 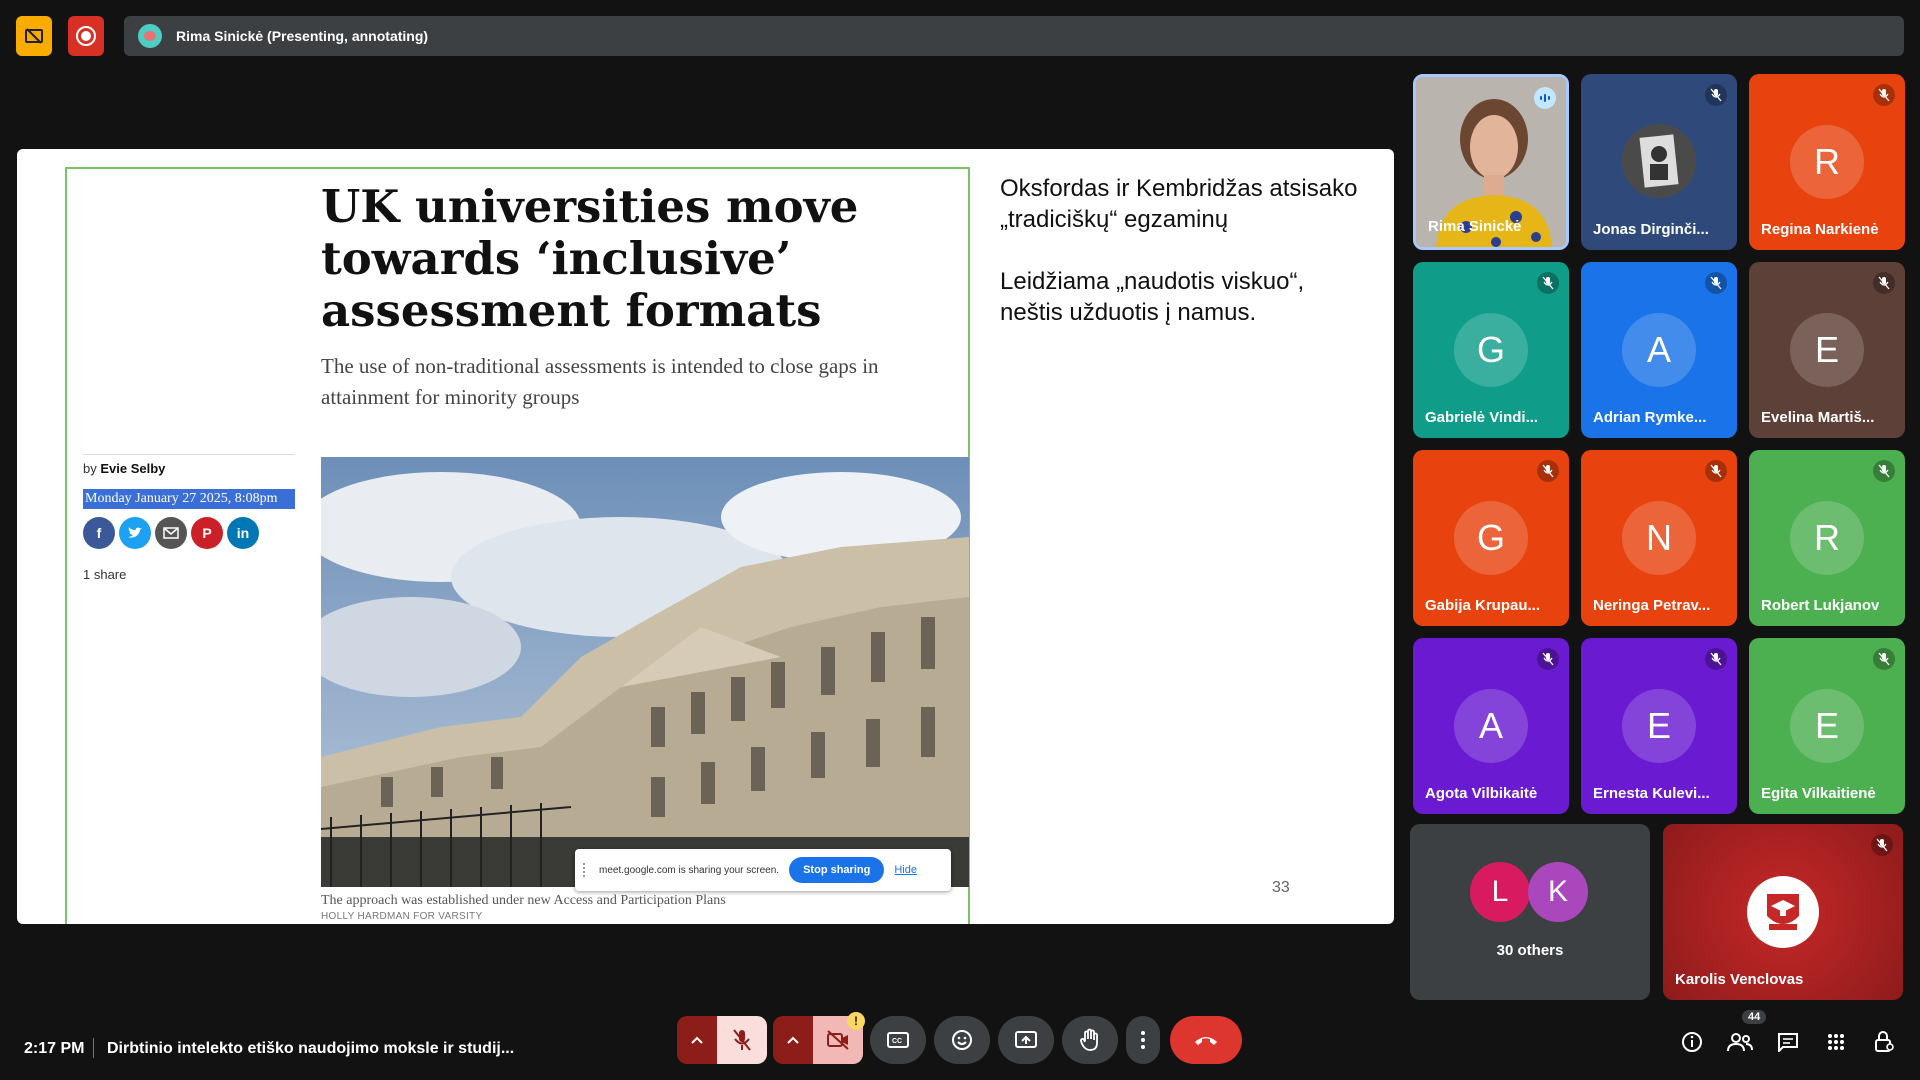 I want to click on participant-tile: A Agota Vilbikaitė, so click(x=1491, y=726).